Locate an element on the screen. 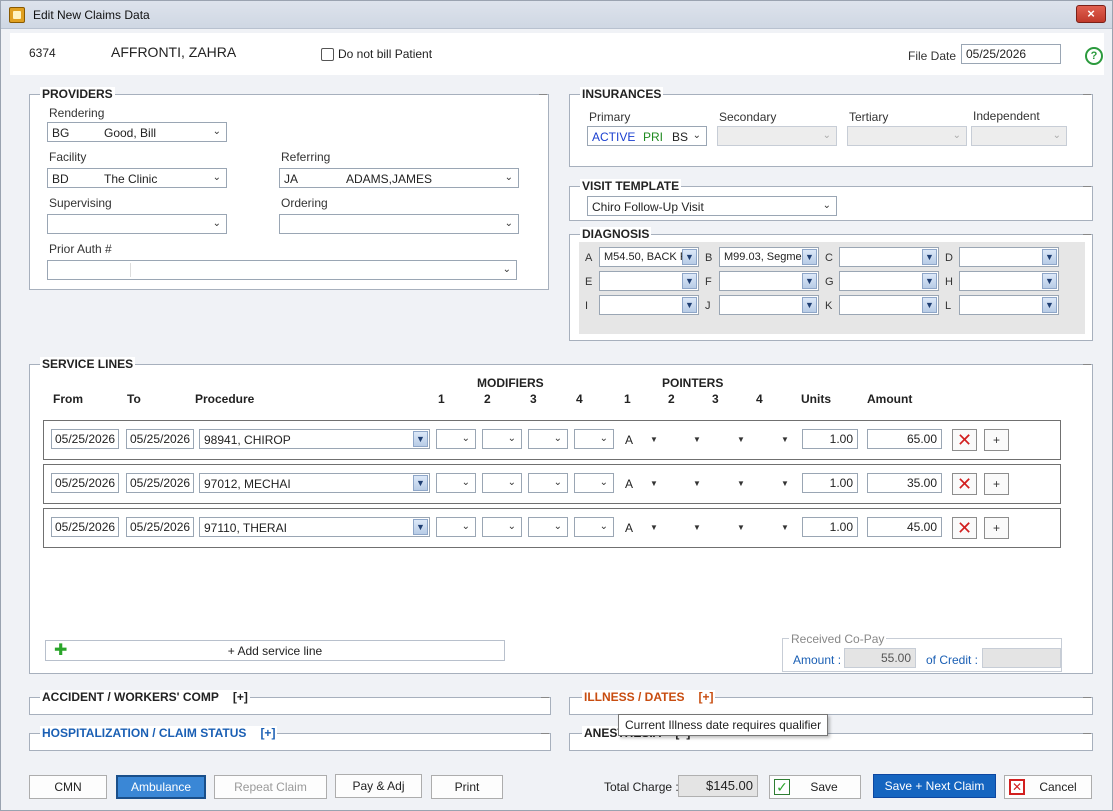 This screenshot has width=1113, height=811. save-button: ✓ Save is located at coordinates (815, 787).